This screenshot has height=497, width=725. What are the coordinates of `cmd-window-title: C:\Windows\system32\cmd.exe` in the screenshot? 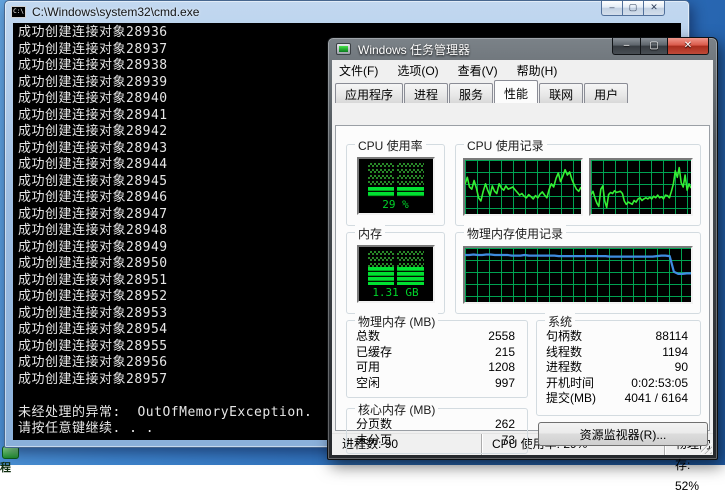 It's located at (116, 12).